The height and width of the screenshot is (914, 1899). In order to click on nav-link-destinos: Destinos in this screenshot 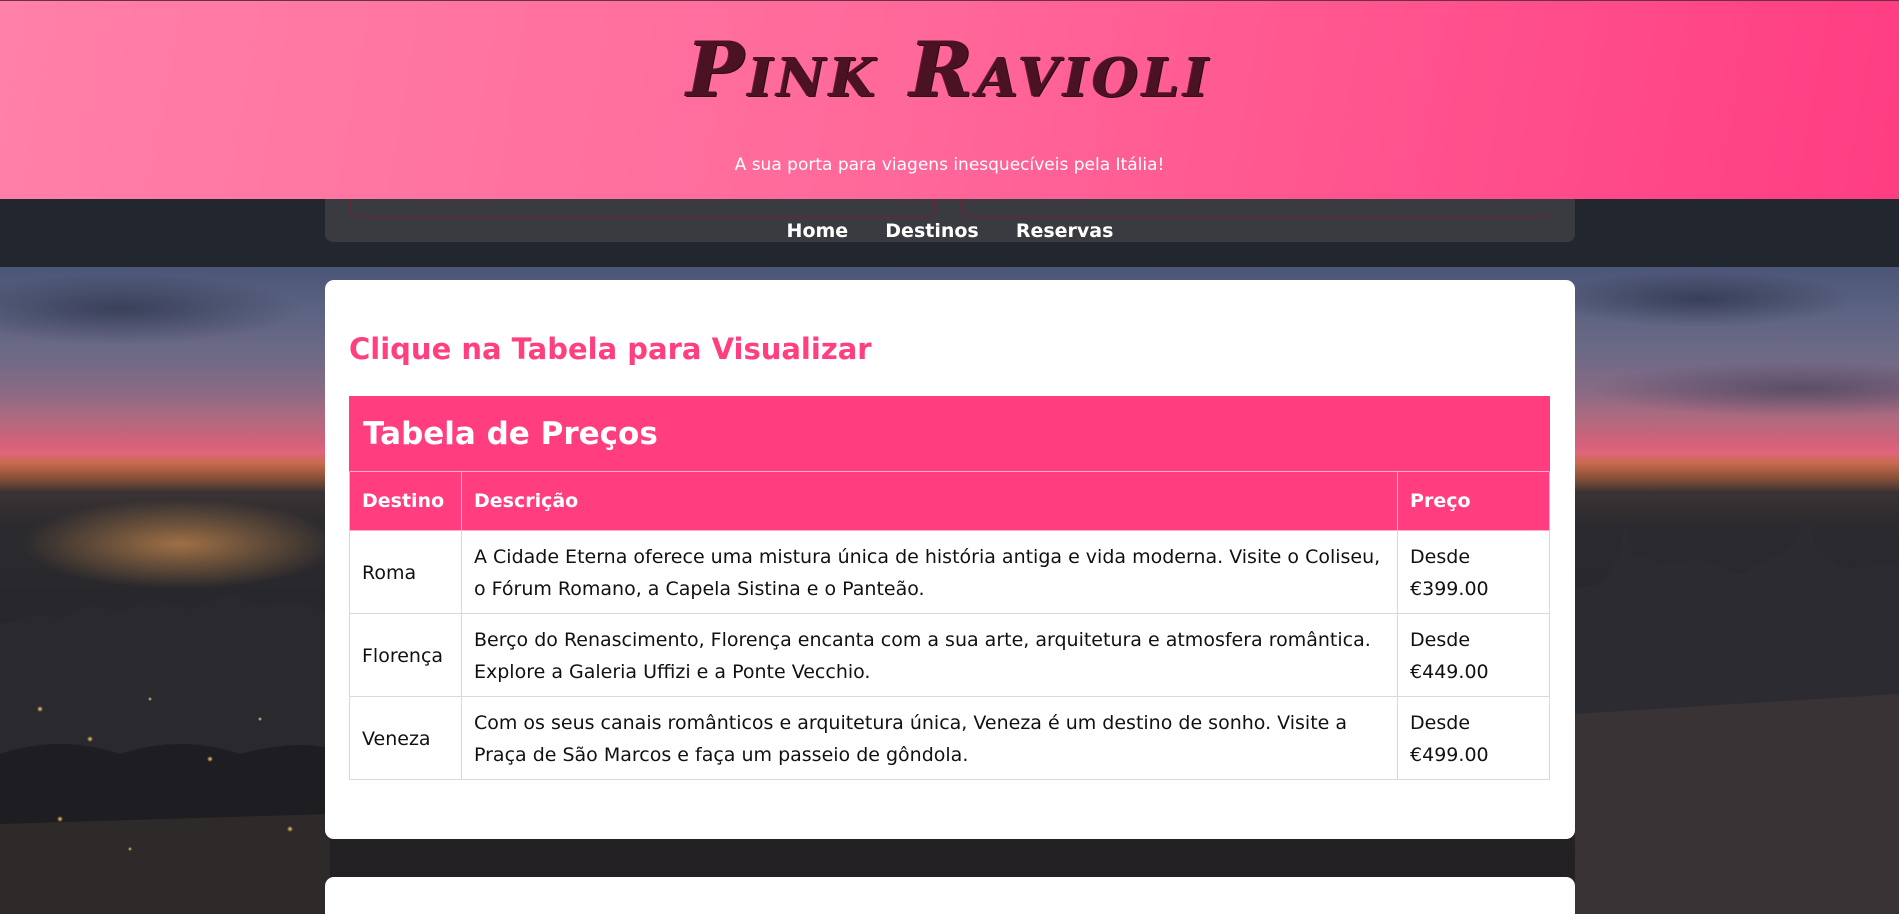, I will do `click(931, 231)`.